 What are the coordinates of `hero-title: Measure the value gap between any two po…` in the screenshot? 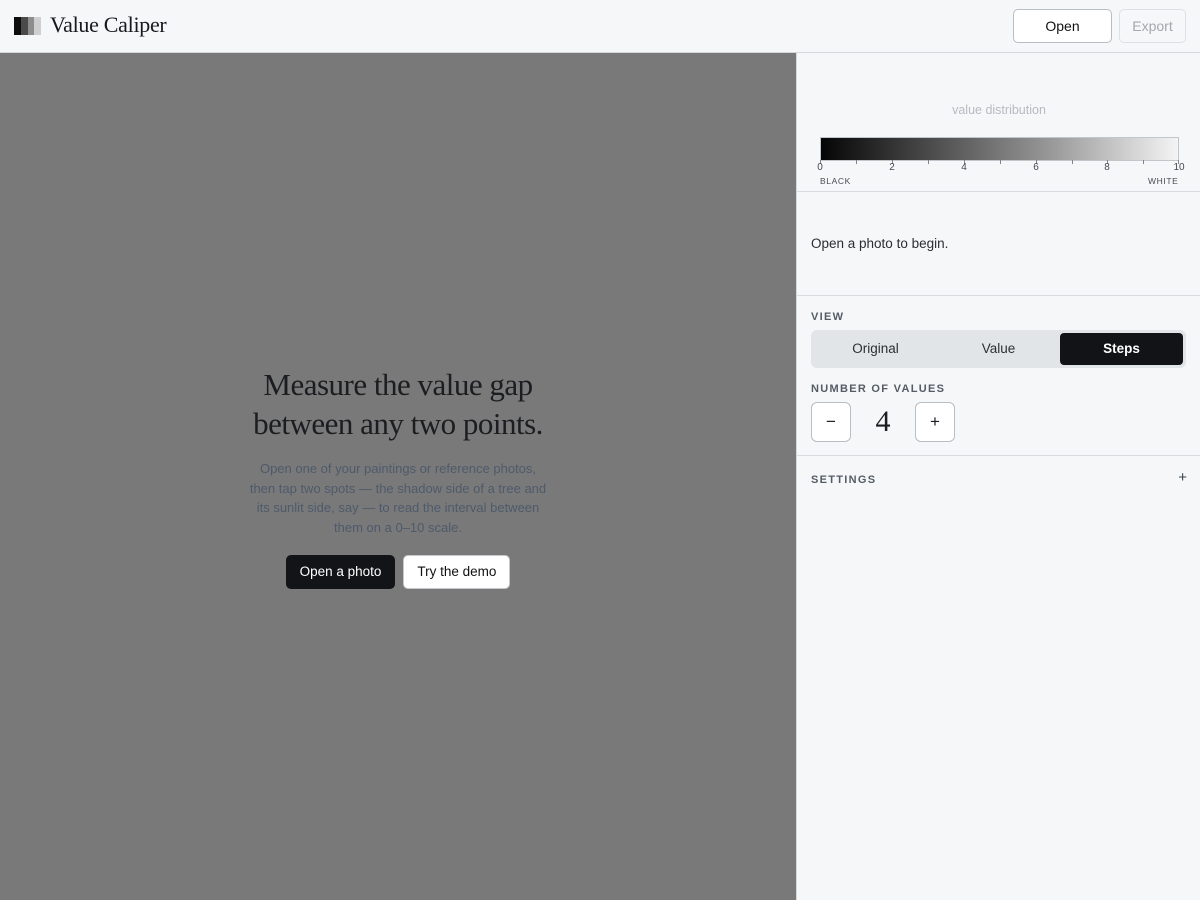 It's located at (398, 404).